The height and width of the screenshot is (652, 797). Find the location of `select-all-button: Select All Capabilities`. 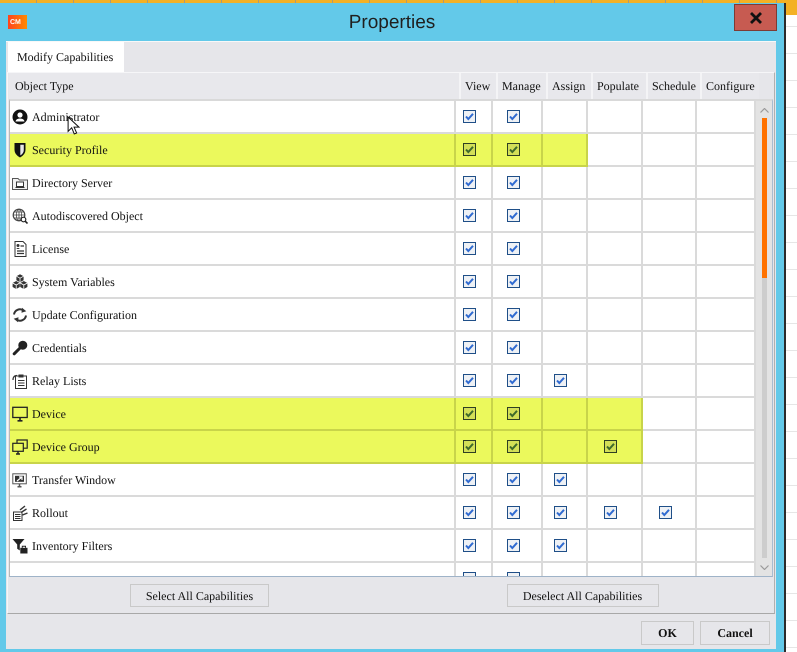

select-all-button: Select All Capabilities is located at coordinates (199, 595).